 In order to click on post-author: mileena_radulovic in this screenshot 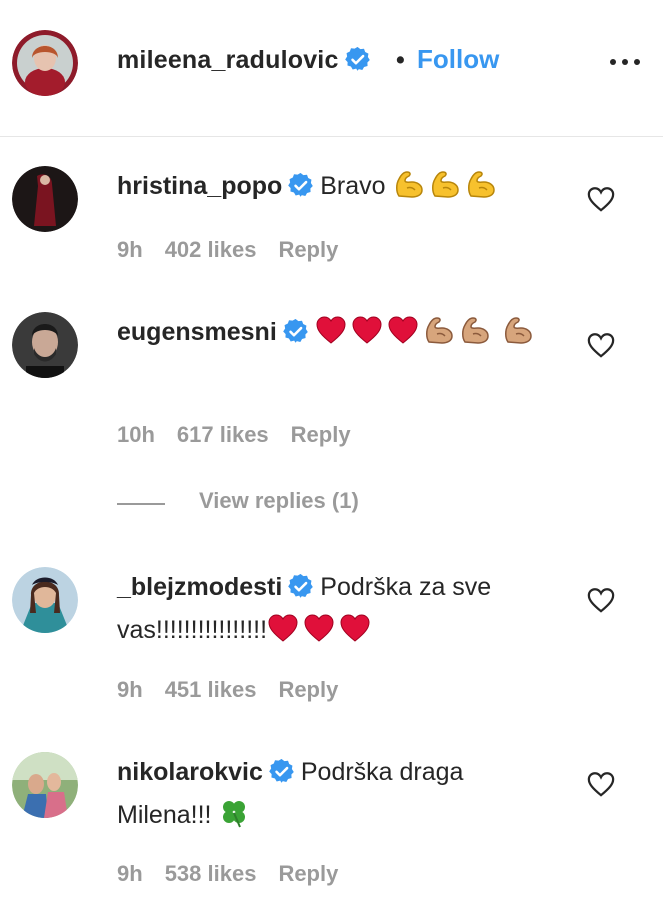, I will do `click(243, 60)`.